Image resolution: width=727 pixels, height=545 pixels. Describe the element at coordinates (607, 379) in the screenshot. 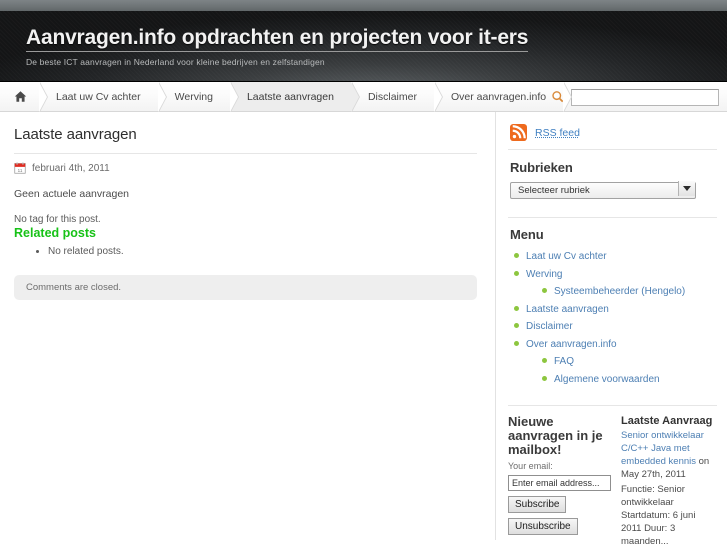

I see `sidebar-subitem-label: Algemene voorwaarden` at that location.